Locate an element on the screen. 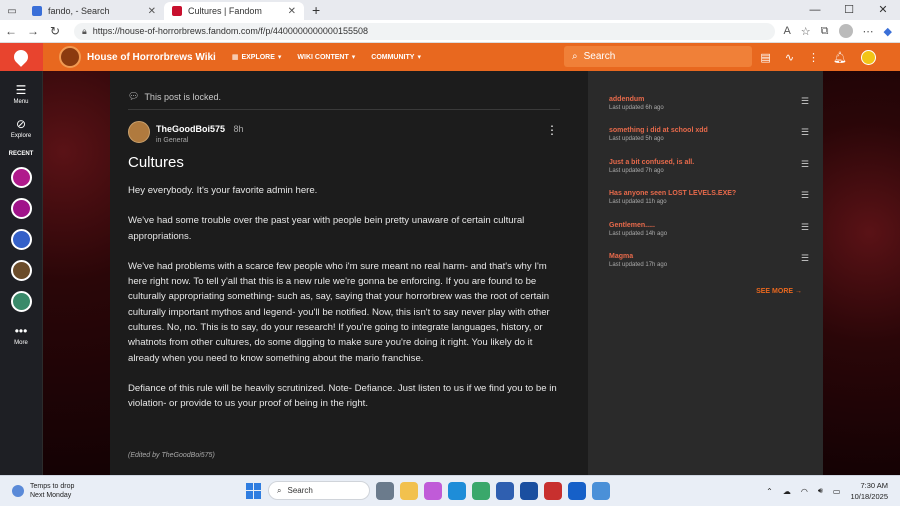 This screenshot has height=506, width=900. battery-icon: ▭ is located at coordinates (837, 491).